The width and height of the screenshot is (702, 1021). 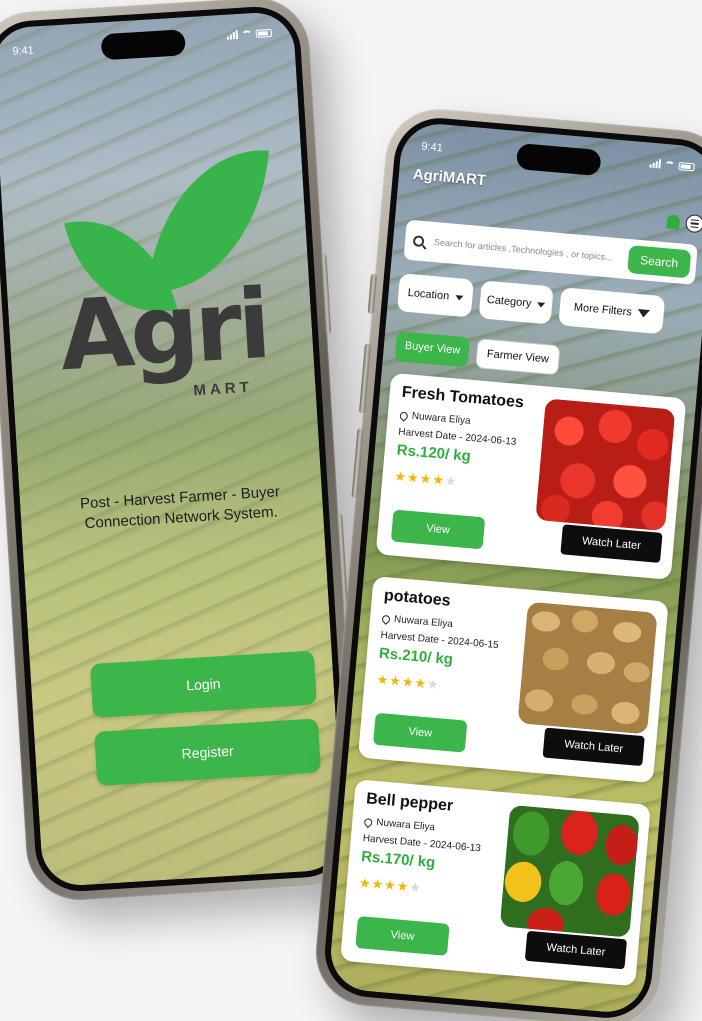 What do you see at coordinates (428, 294) in the screenshot?
I see `location-filter-label: Location` at bounding box center [428, 294].